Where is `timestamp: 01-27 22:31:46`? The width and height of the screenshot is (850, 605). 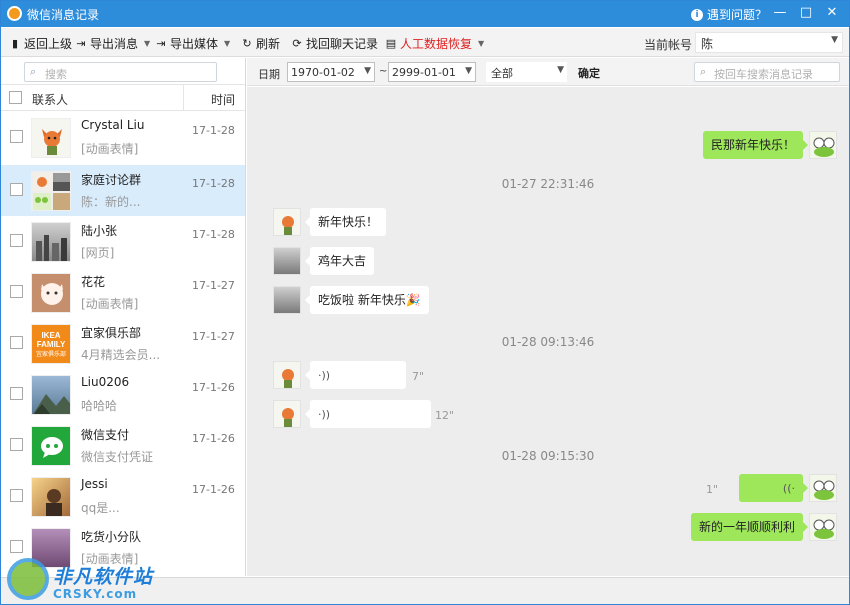
timestamp: 01-27 22:31:46 is located at coordinates (548, 184).